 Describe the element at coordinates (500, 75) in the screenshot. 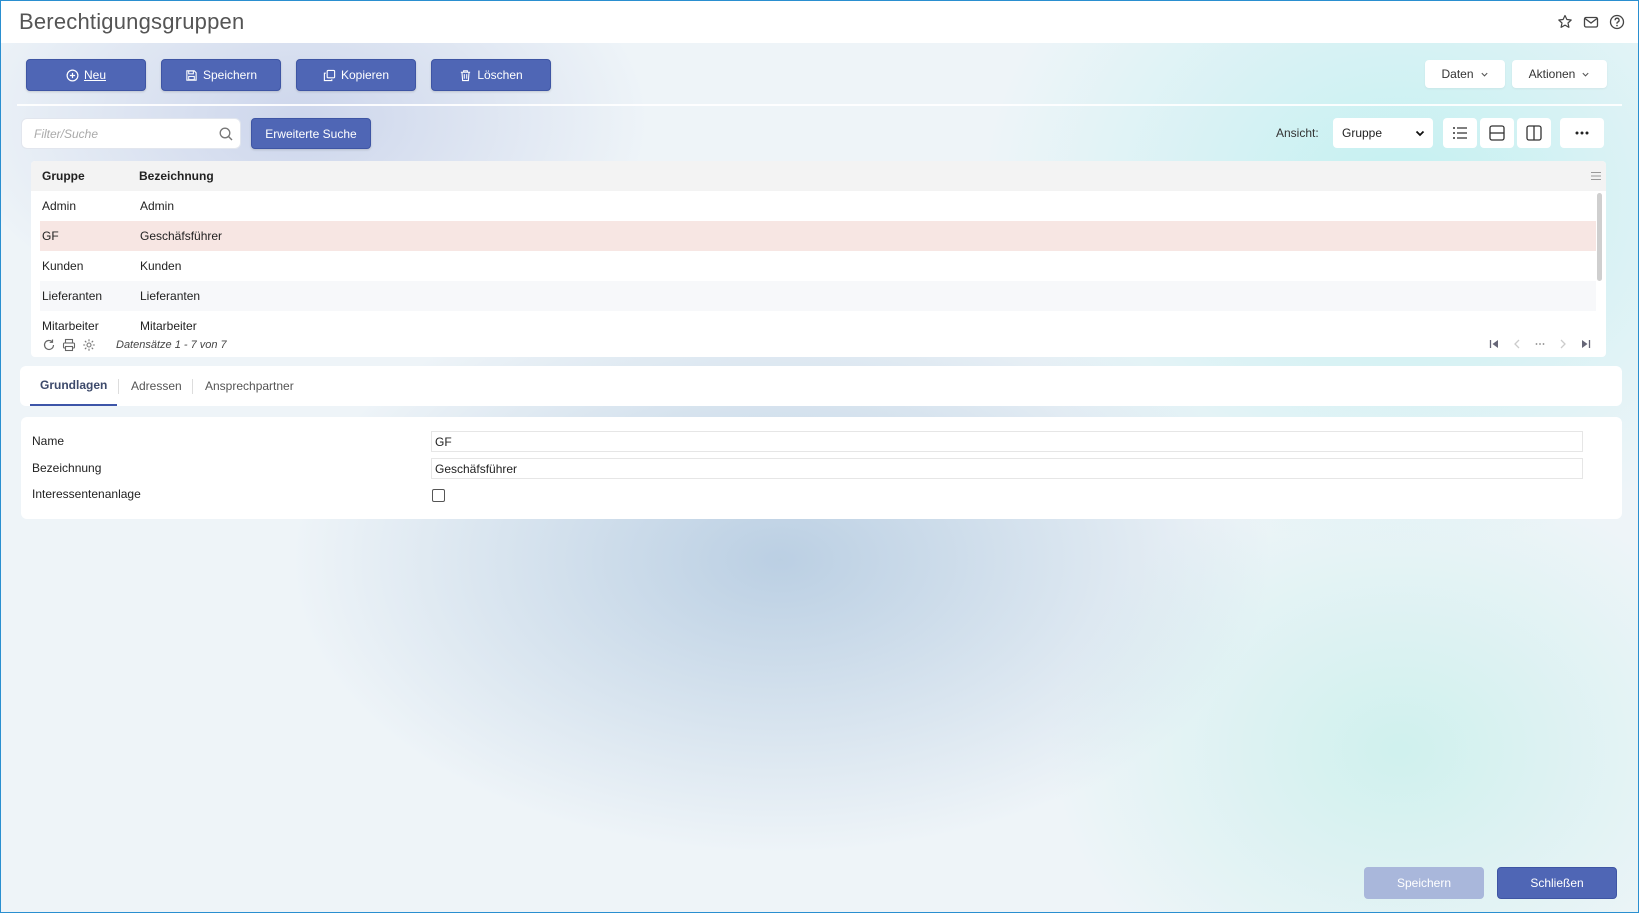

I see `delete-button-label: Löschen` at that location.